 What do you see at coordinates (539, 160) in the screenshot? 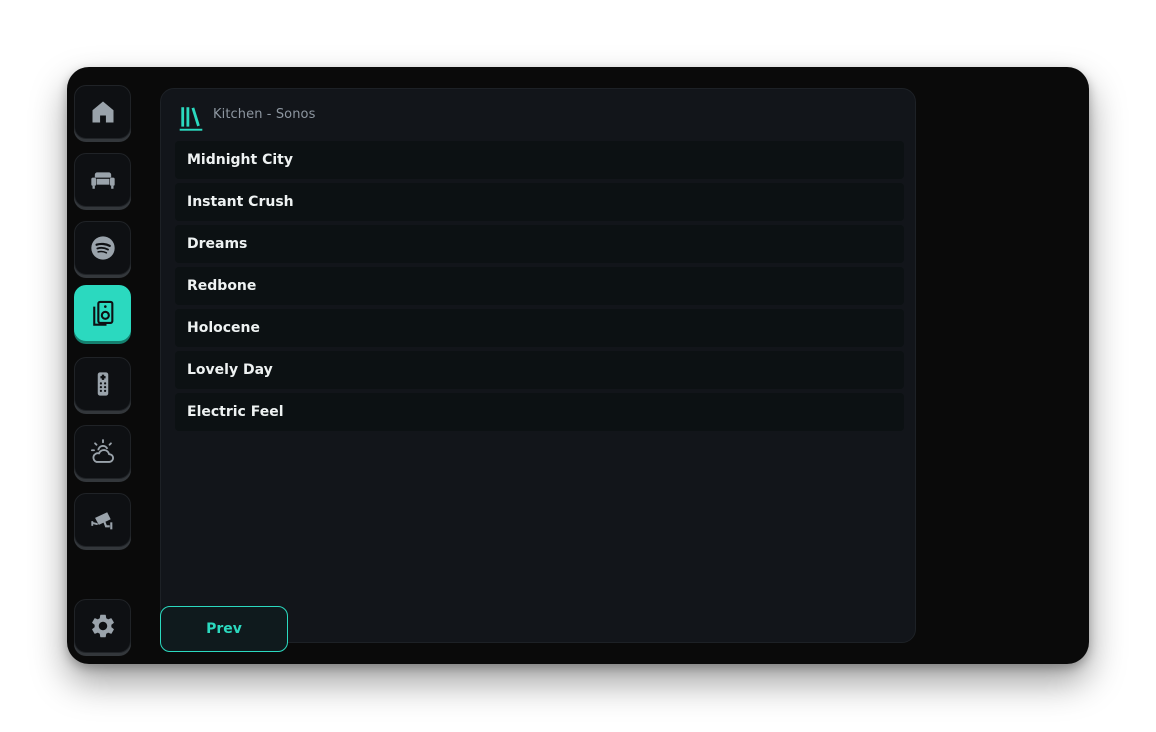
I see `track-item: Midnight City` at bounding box center [539, 160].